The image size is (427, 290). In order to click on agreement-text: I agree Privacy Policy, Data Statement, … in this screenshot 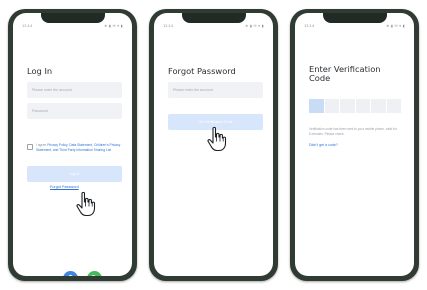, I will do `click(80, 148)`.